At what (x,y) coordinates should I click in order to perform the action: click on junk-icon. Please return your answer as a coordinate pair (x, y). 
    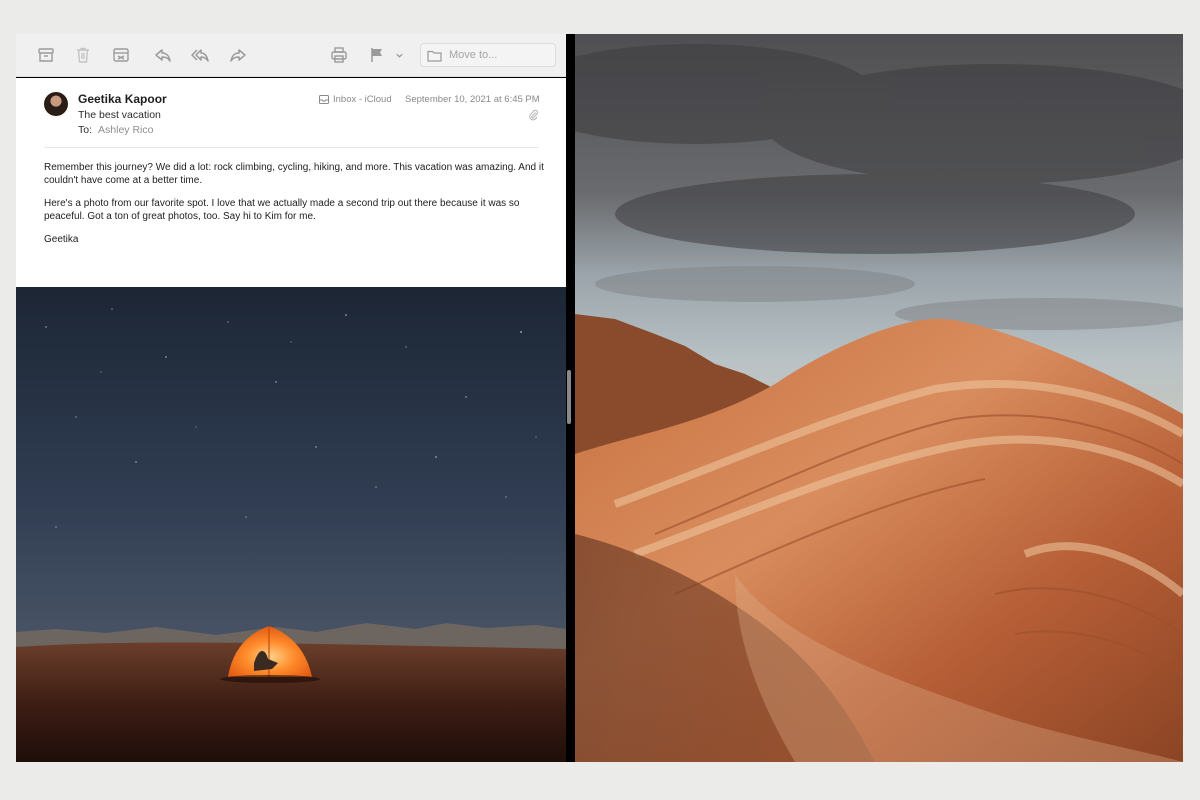
    Looking at the image, I should click on (121, 55).